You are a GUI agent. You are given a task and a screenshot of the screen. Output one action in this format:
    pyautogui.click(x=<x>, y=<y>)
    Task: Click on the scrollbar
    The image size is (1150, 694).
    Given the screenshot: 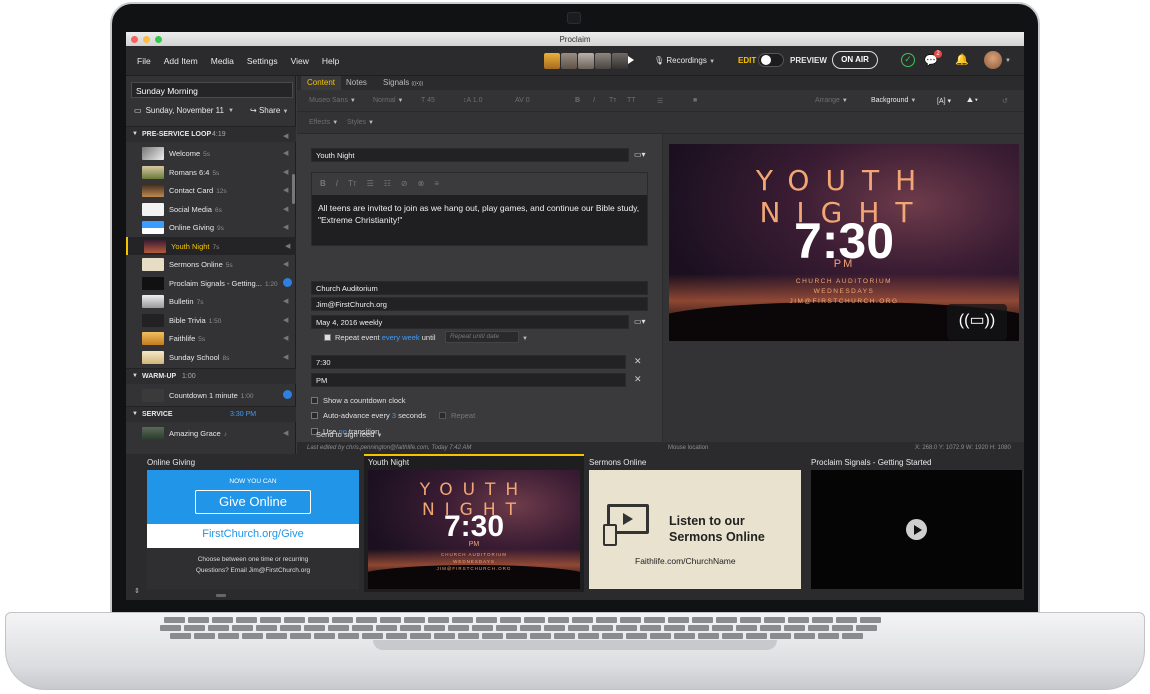 What is the action you would take?
    pyautogui.click(x=293, y=189)
    